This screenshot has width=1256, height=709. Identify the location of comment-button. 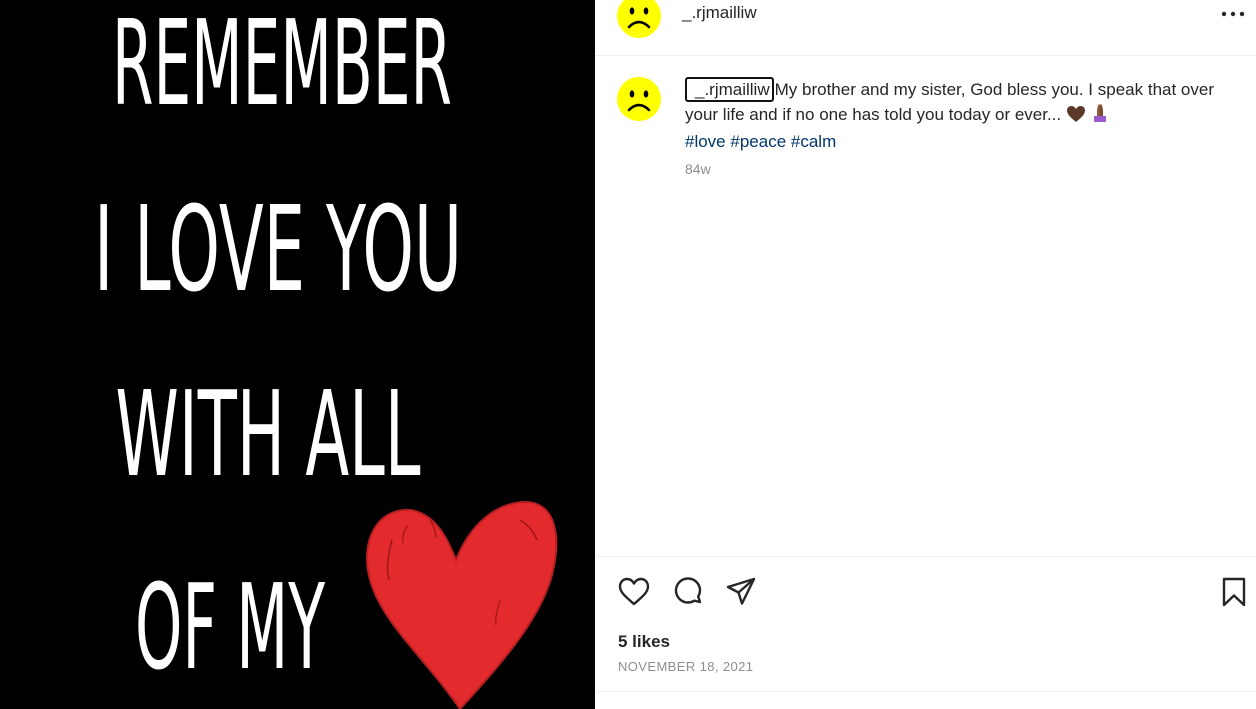
(688, 592).